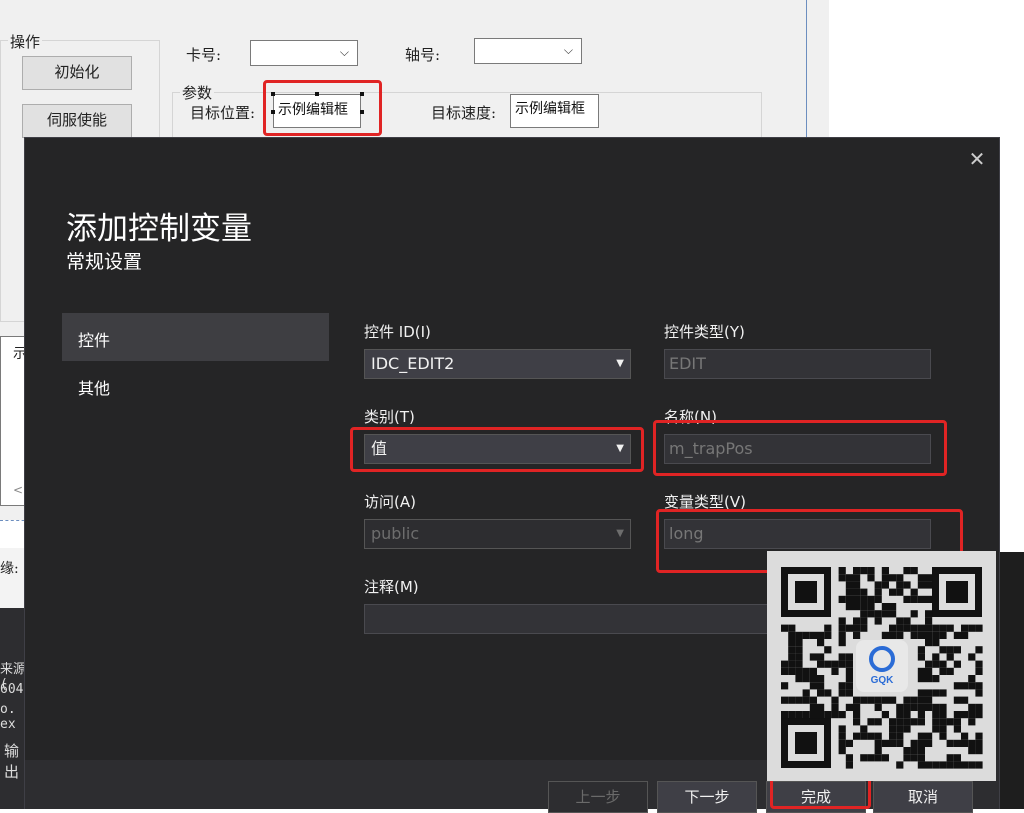  Describe the element at coordinates (94, 388) in the screenshot. I see `nav-item-label: 其他` at that location.